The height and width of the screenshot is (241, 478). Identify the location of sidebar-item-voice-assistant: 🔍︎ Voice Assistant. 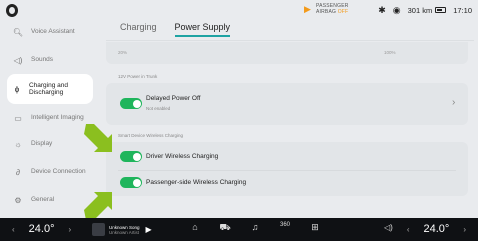
(50, 32).